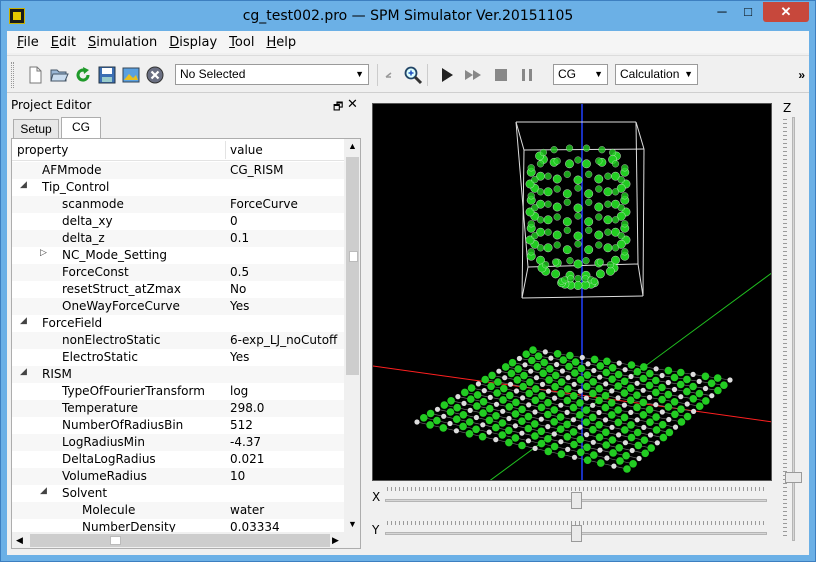  I want to click on play-icon, so click(447, 75).